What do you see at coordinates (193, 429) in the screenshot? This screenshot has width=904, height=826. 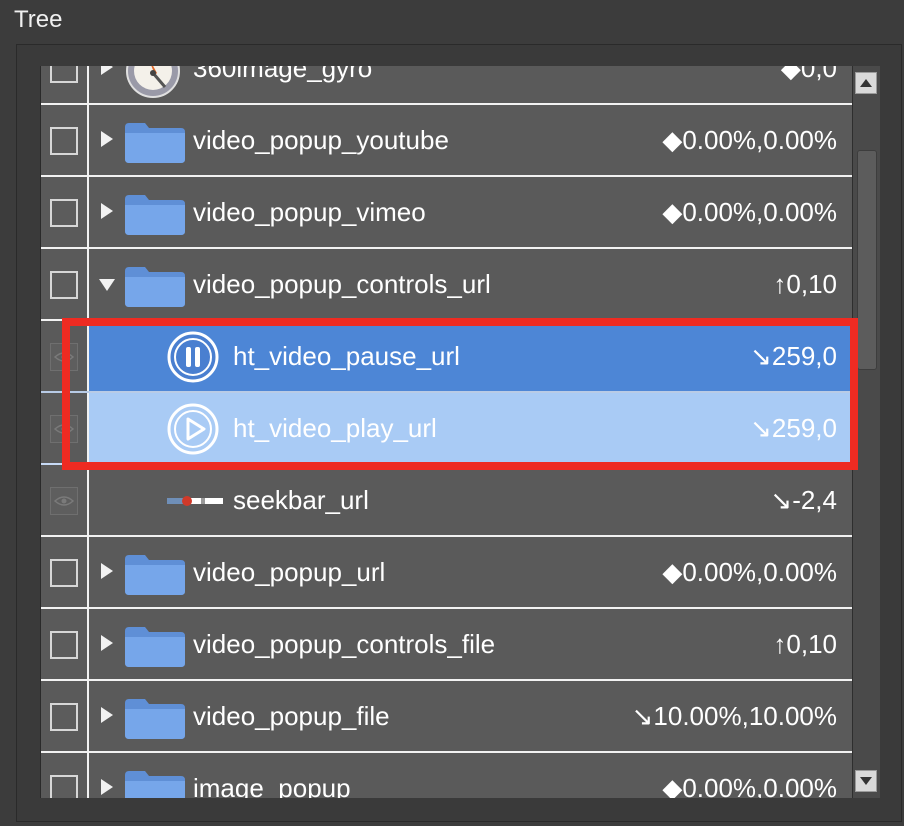 I see `play-icon` at bounding box center [193, 429].